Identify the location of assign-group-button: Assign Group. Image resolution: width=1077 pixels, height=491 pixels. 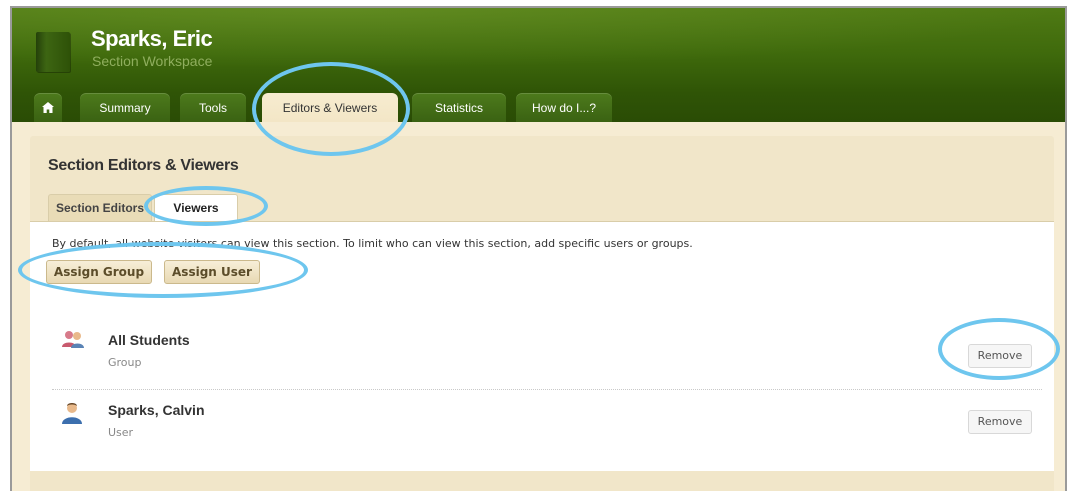
(99, 272).